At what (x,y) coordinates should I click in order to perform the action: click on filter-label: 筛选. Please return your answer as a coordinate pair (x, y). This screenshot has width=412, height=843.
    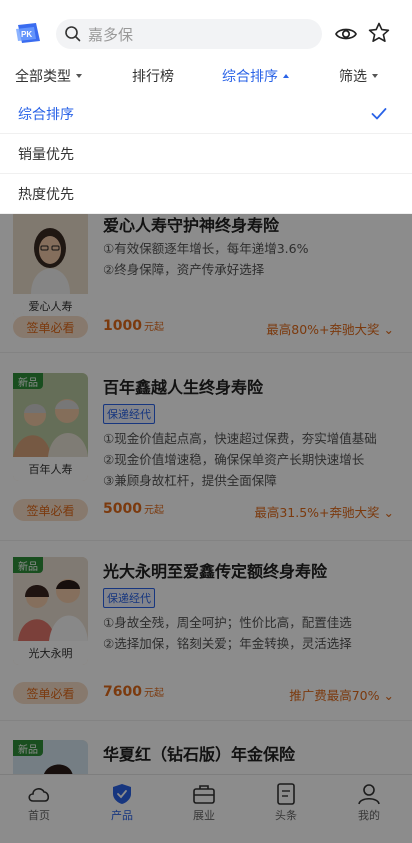
    Looking at the image, I should click on (353, 77).